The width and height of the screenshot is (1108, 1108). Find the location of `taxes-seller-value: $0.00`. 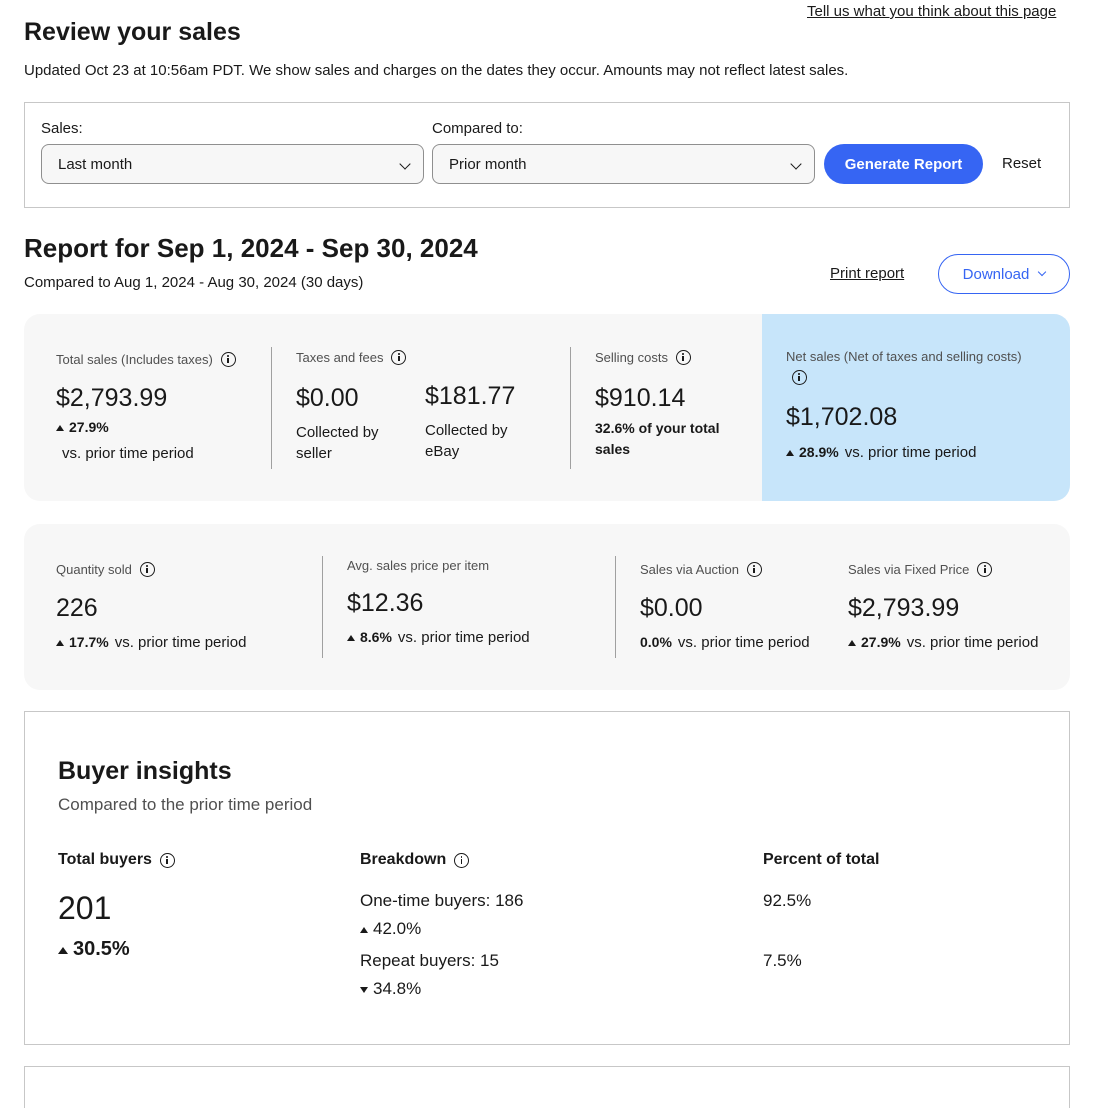

taxes-seller-value: $0.00 is located at coordinates (327, 398).